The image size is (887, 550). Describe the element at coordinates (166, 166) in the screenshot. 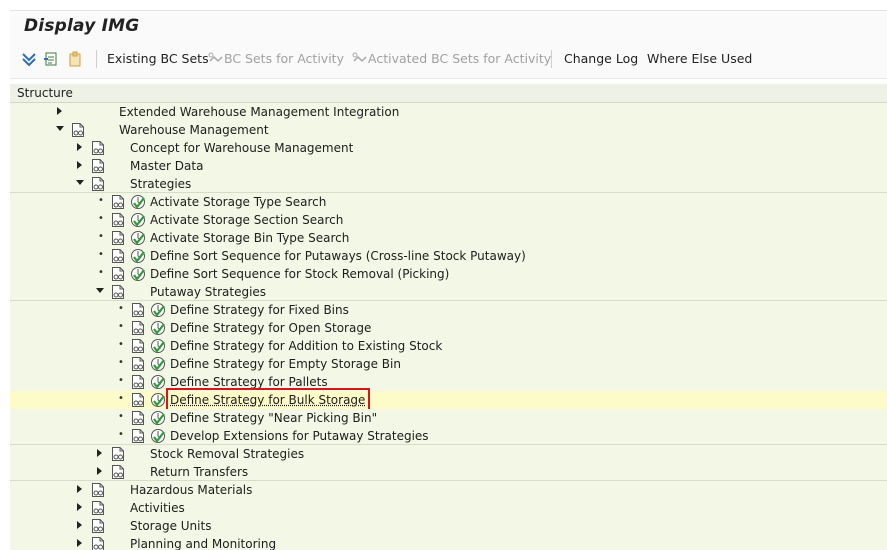

I see `tree-node-label: Master Data` at that location.